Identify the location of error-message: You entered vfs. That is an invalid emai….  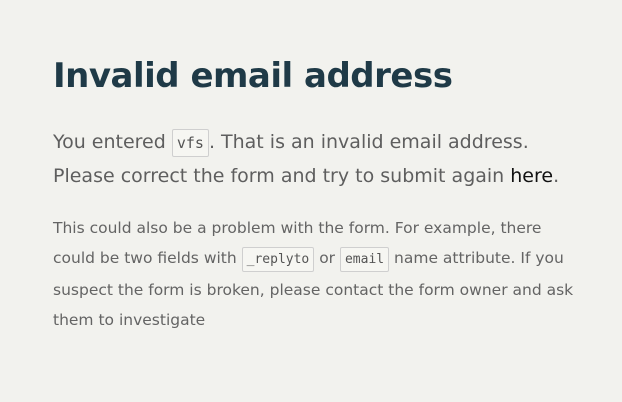
(323, 159).